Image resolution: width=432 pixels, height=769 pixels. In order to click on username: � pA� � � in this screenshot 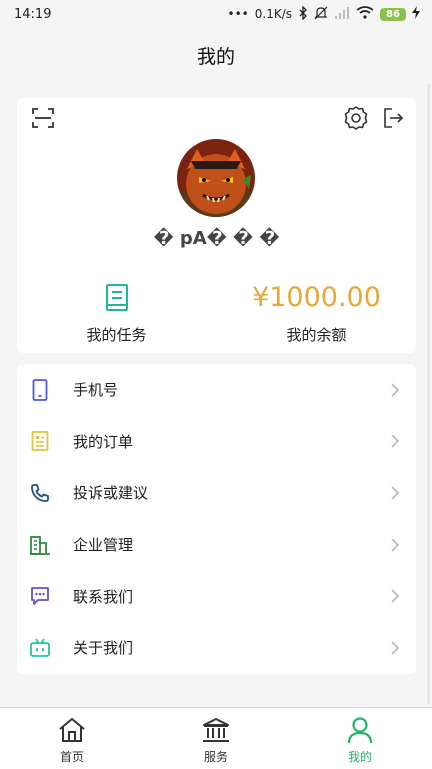, I will do `click(216, 238)`.